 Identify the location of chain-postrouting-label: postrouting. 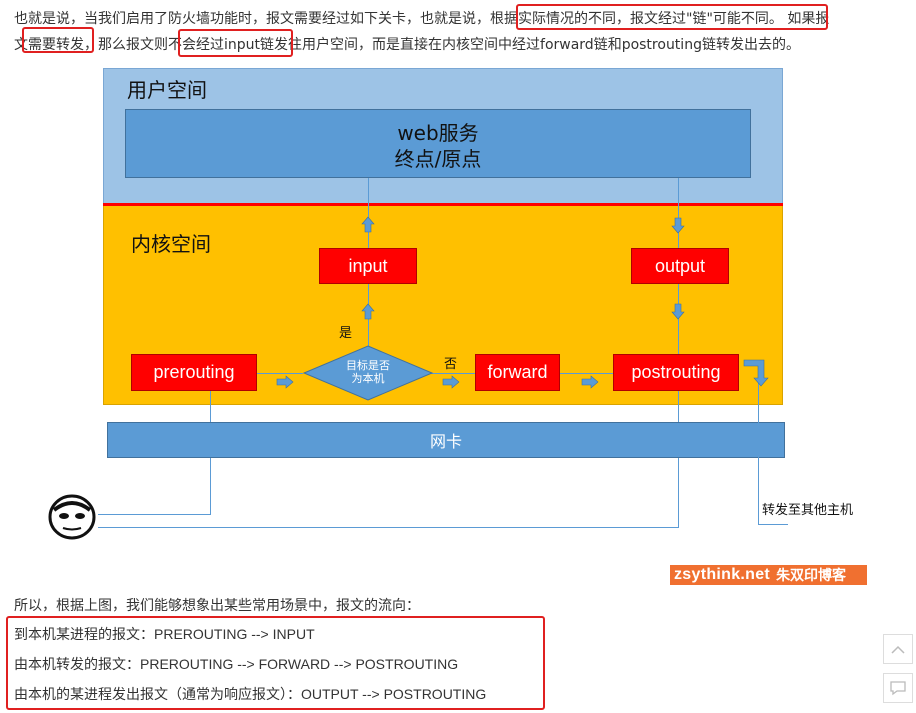
(676, 372).